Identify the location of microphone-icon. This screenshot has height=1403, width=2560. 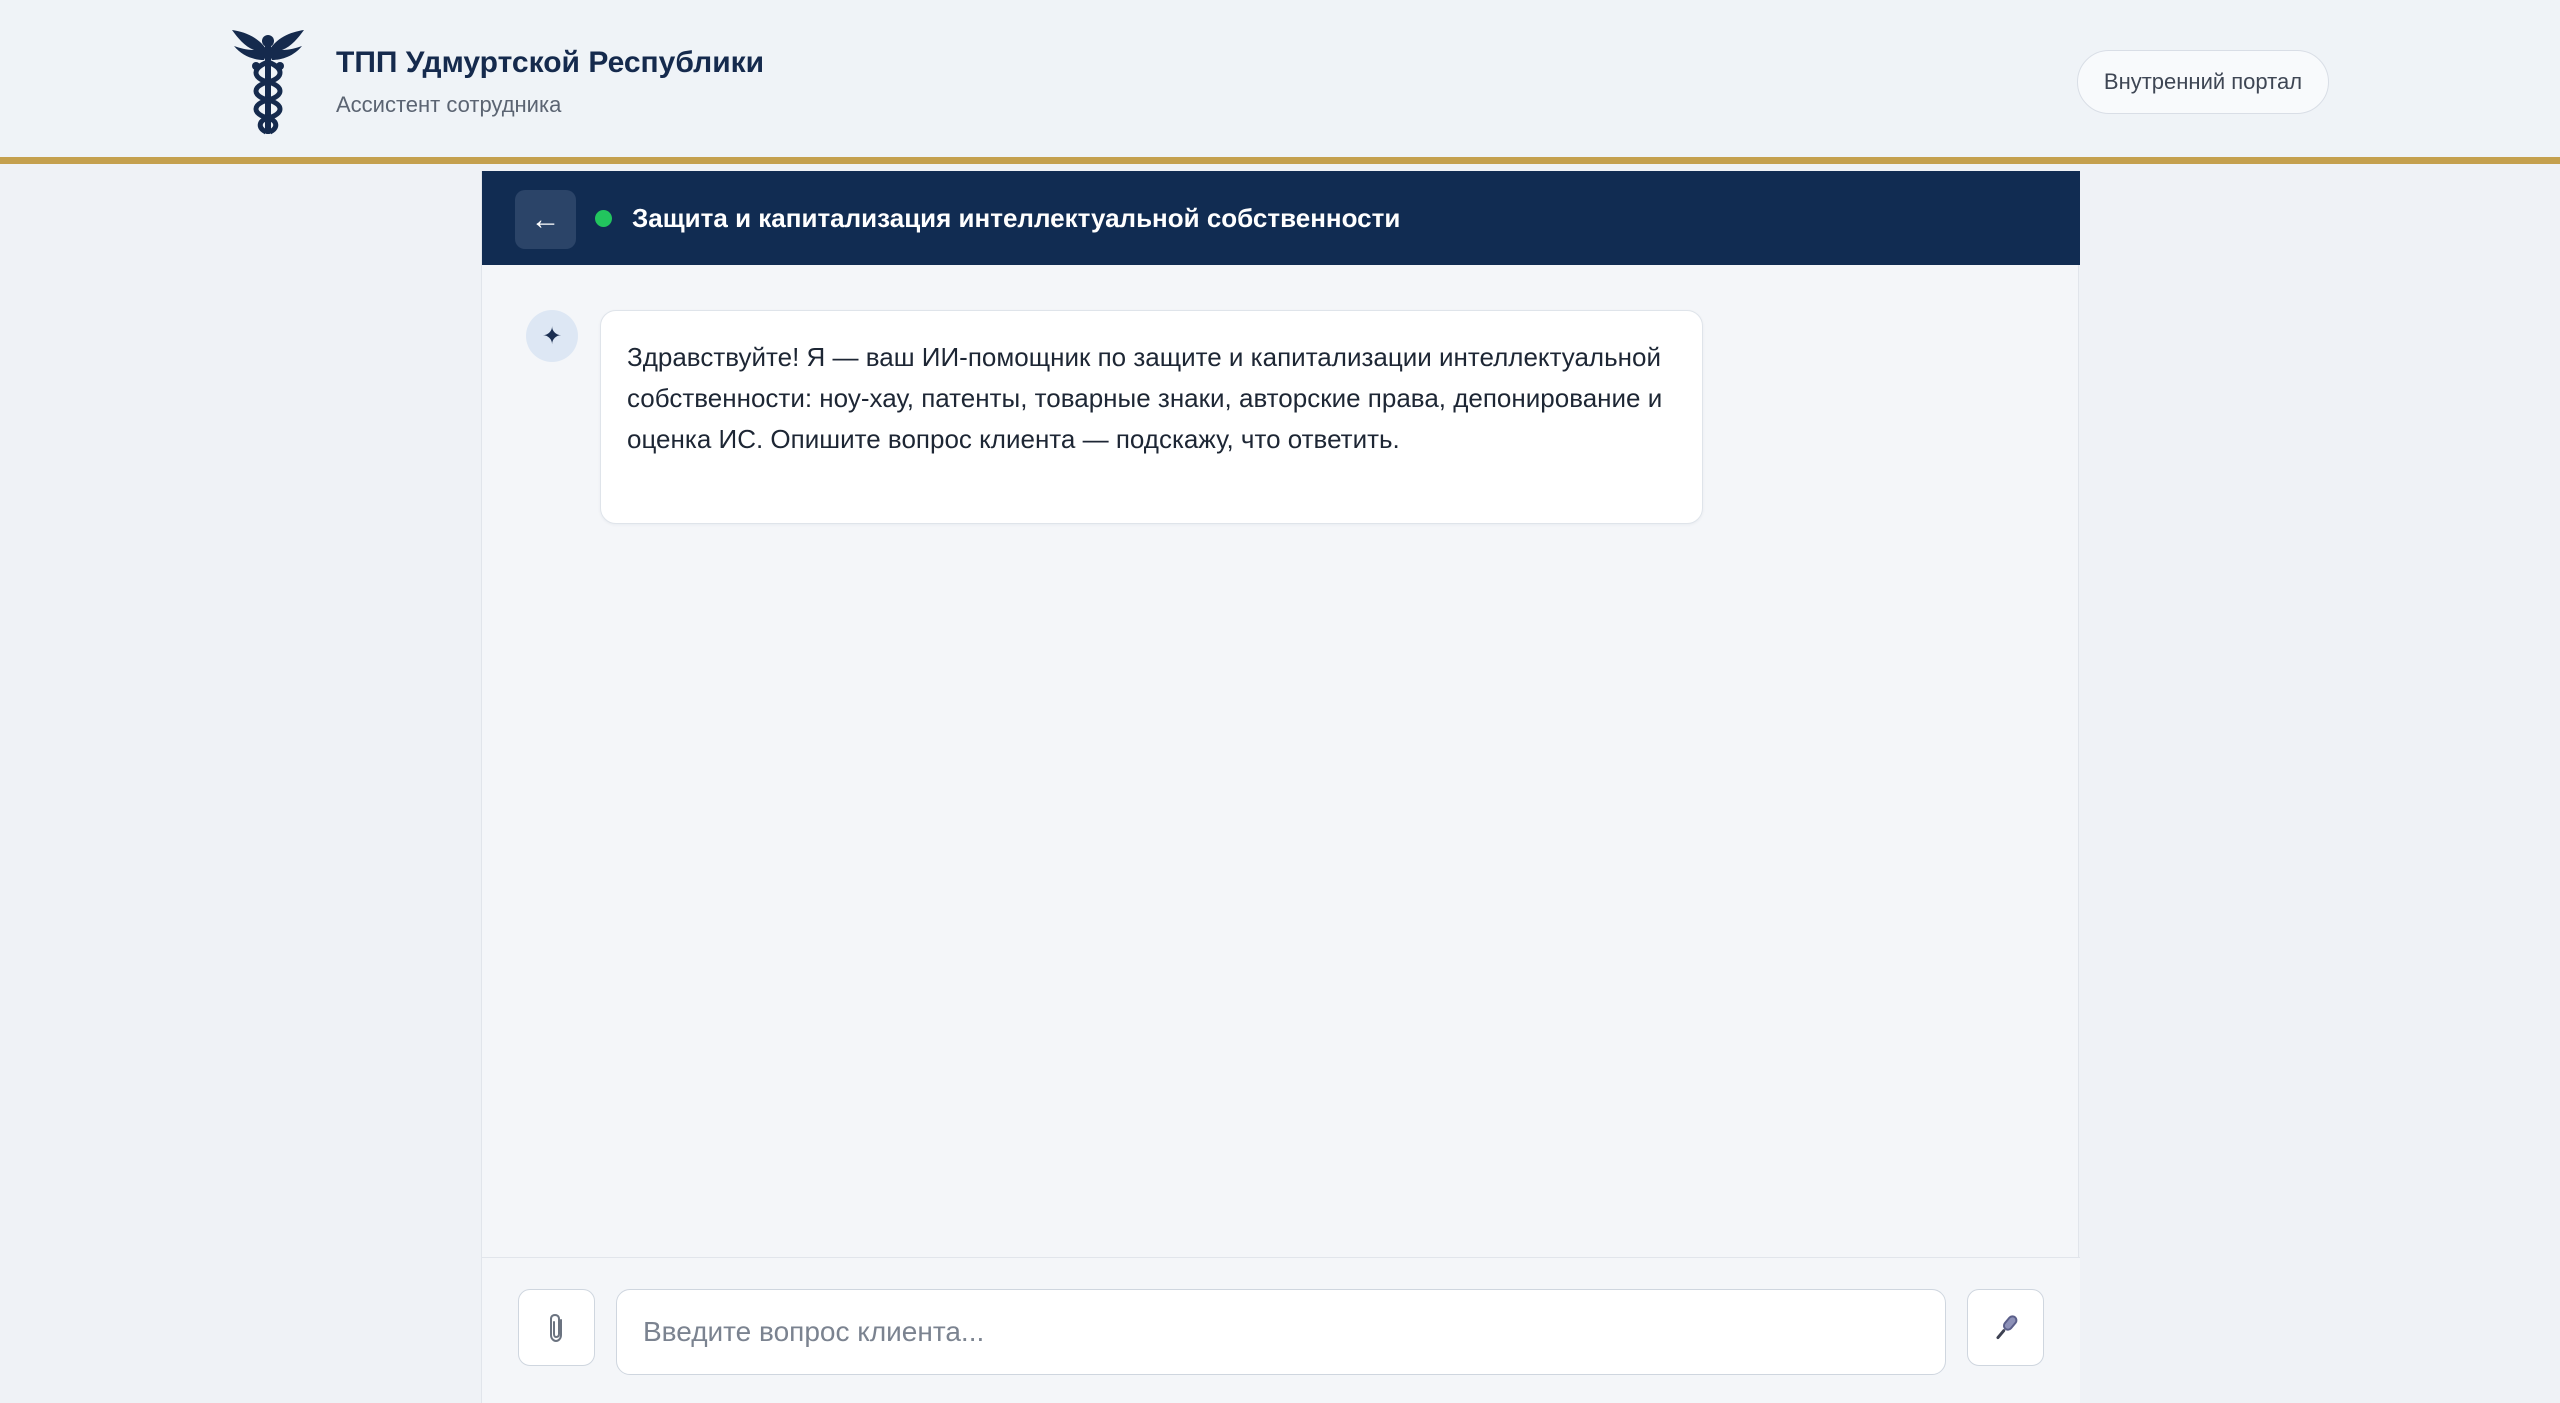
(2006, 1326).